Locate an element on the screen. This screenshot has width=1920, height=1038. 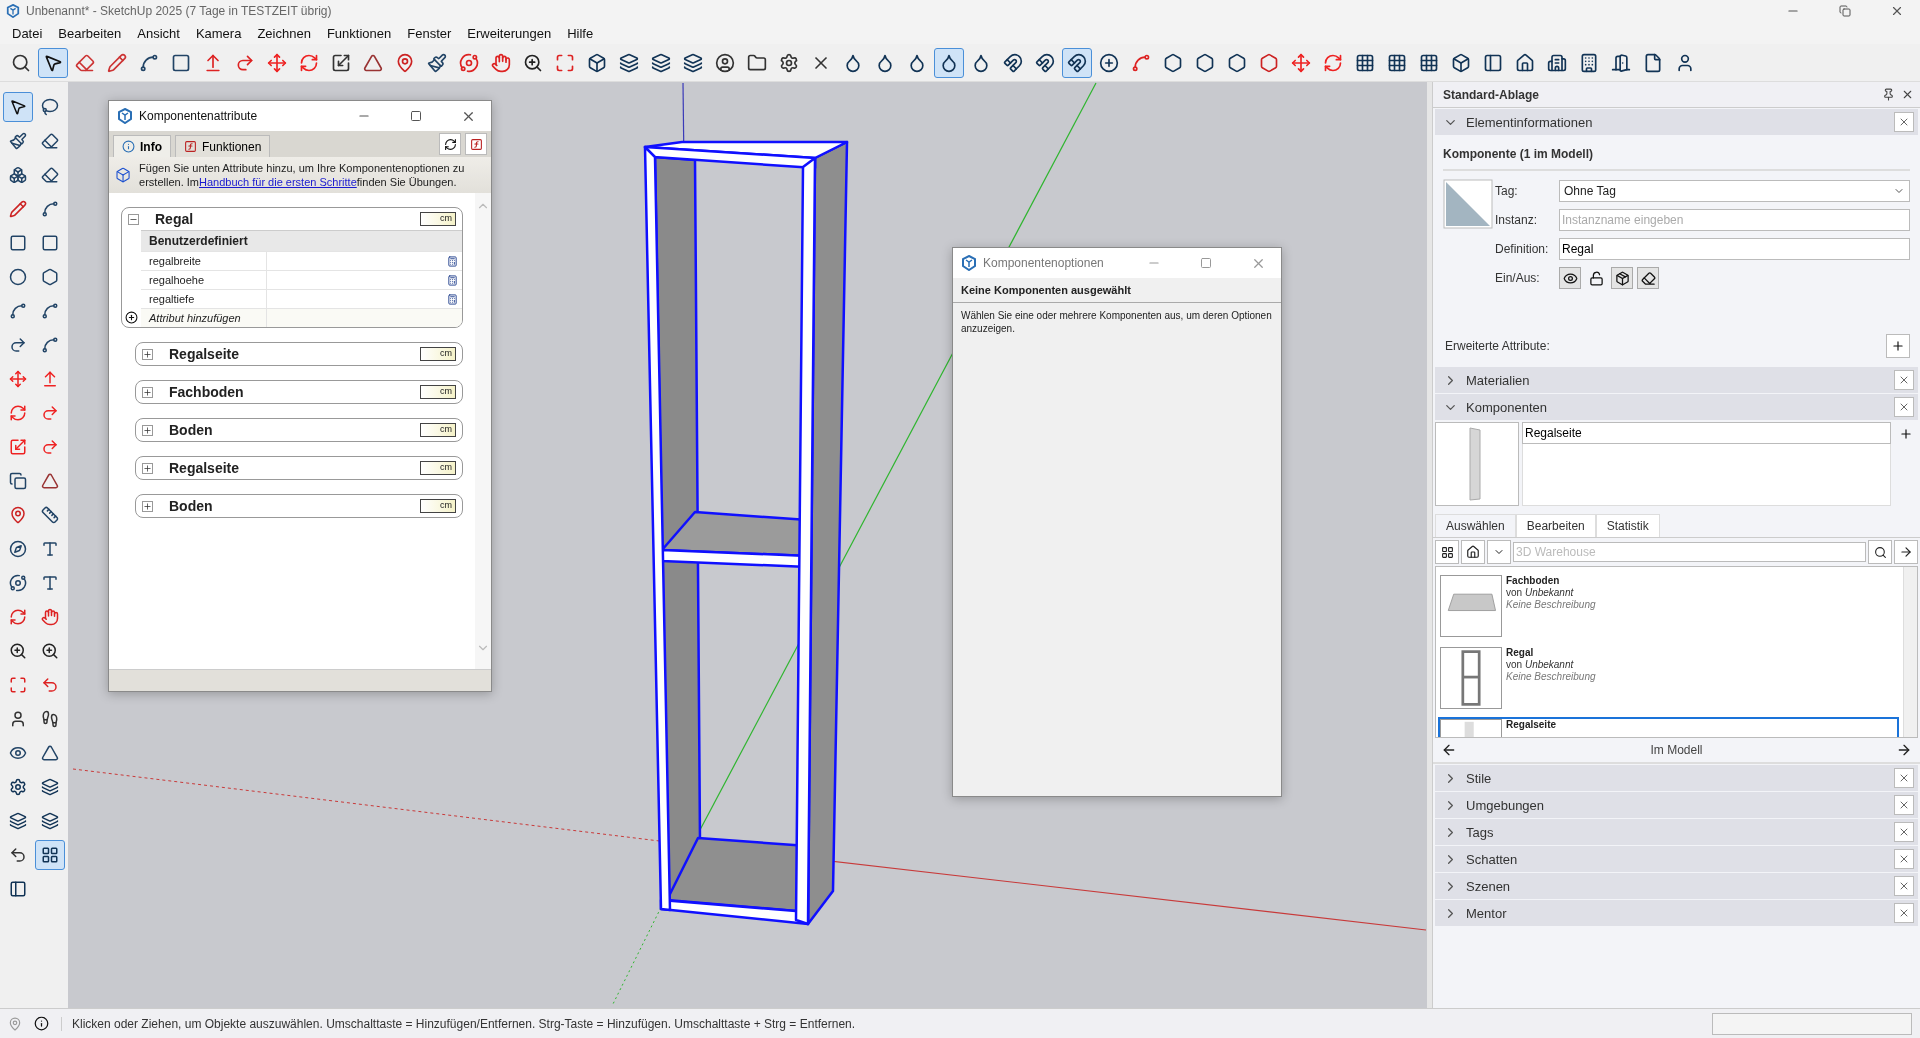
menu-item: Hilfe is located at coordinates (580, 33).